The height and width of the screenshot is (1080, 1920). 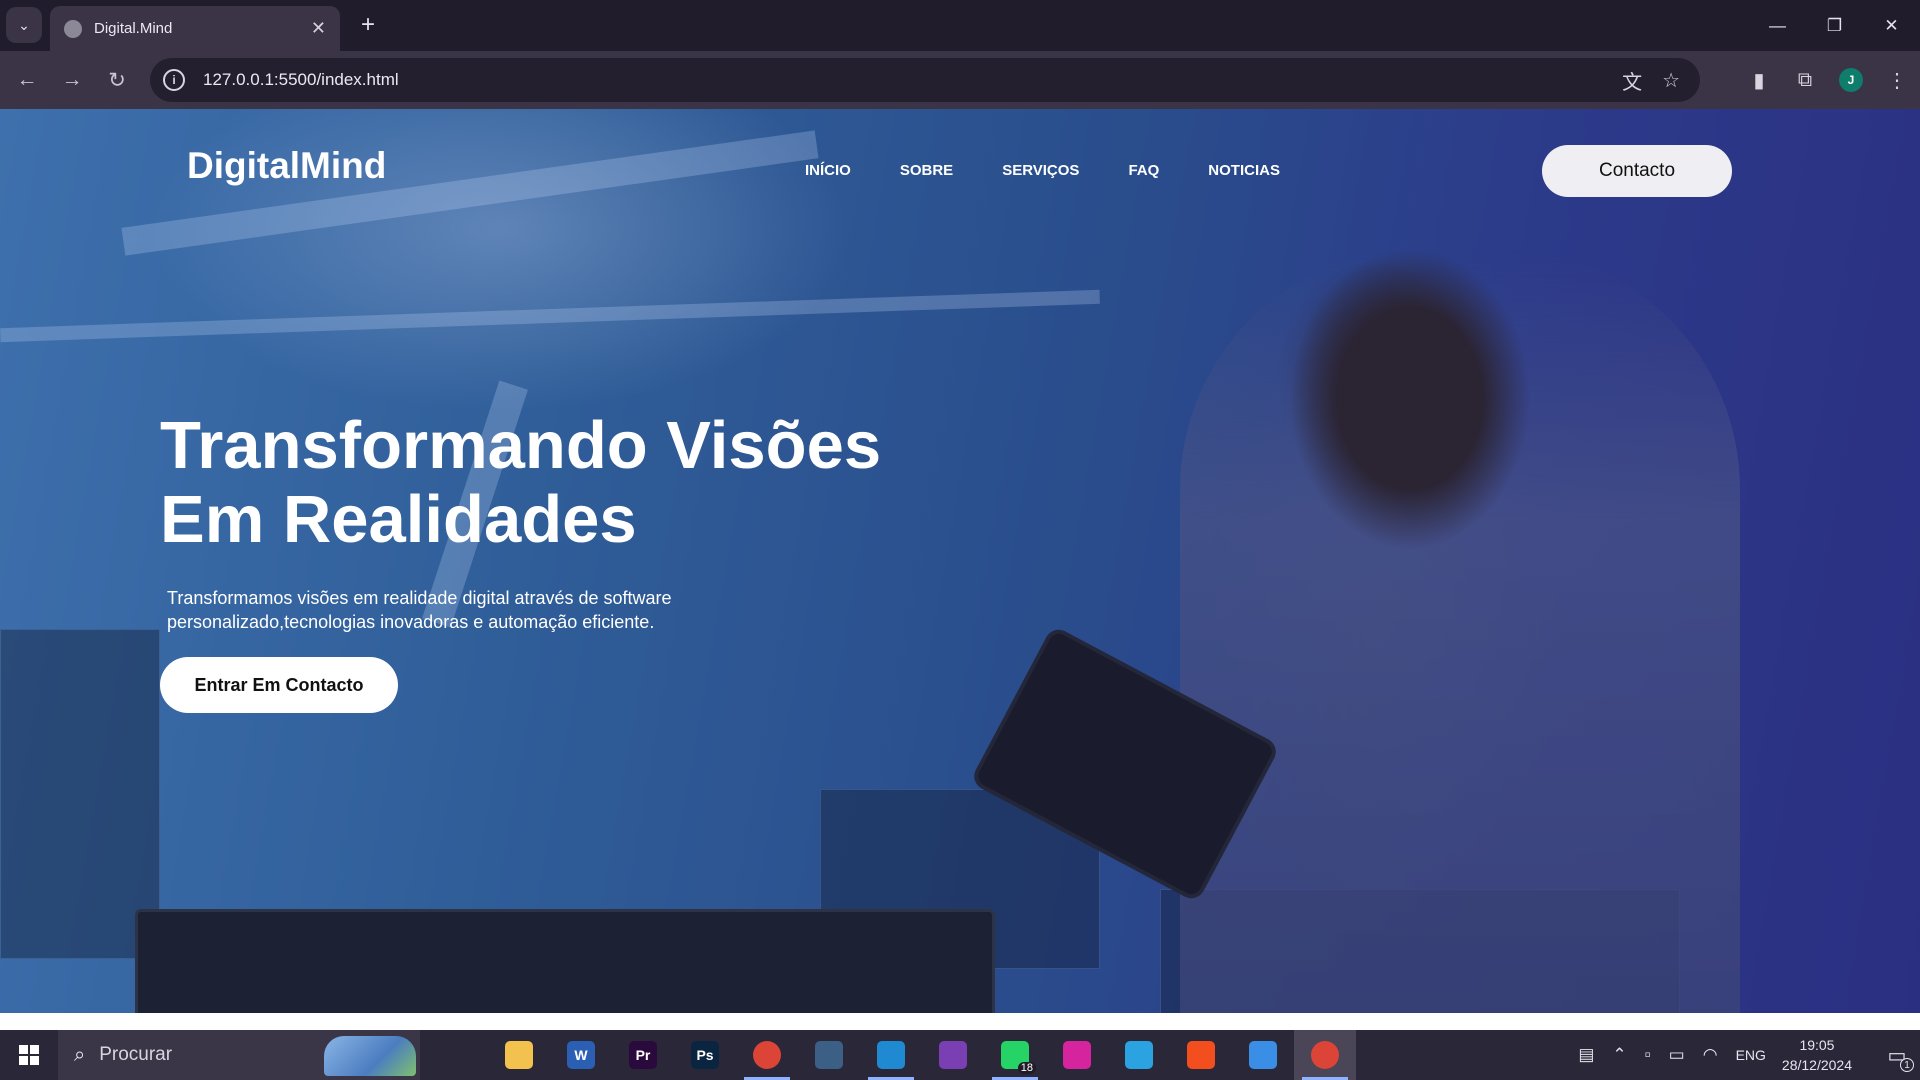 I want to click on close-tab-icon: ✕, so click(x=318, y=28).